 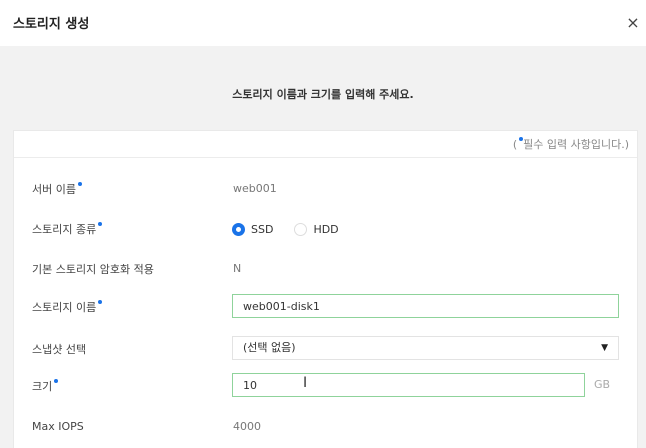 What do you see at coordinates (325, 157) in the screenshot?
I see `card-divider` at bounding box center [325, 157].